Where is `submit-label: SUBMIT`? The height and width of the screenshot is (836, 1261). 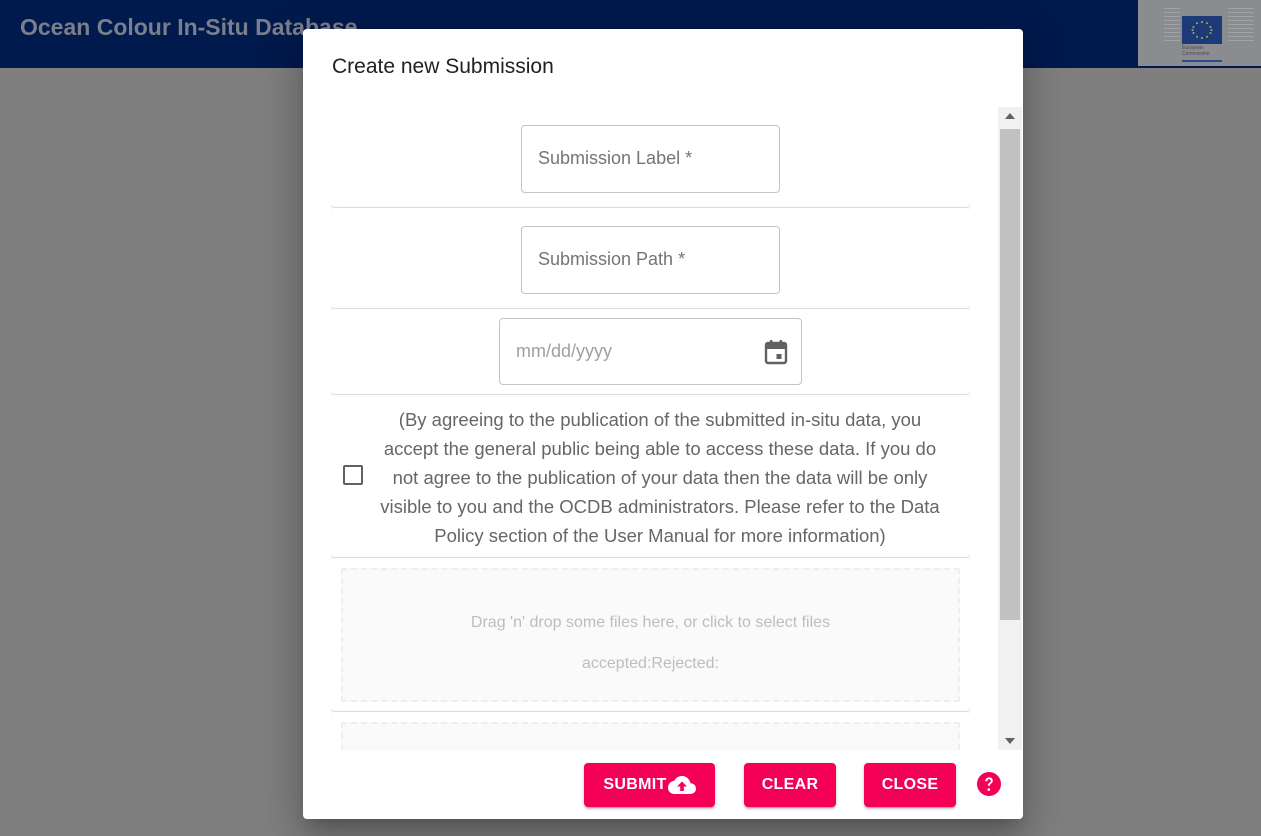 submit-label: SUBMIT is located at coordinates (635, 784).